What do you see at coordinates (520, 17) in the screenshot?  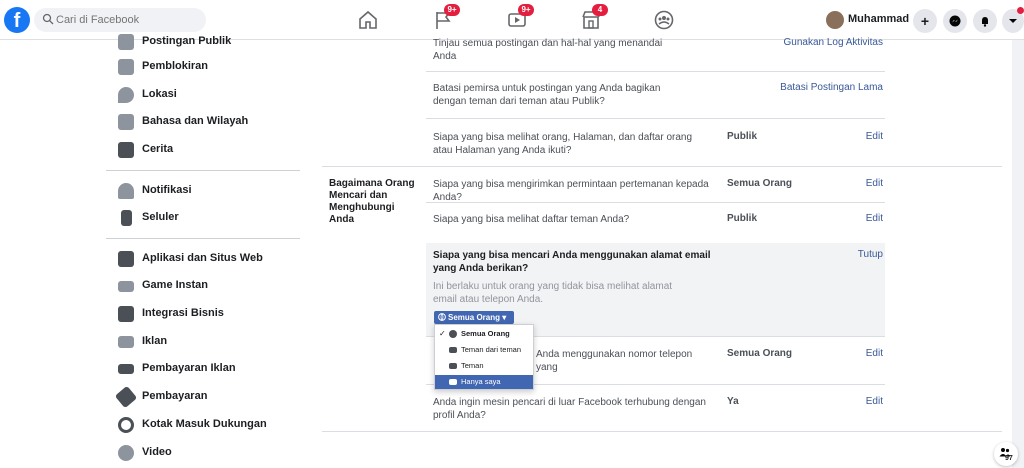 I see `watch-icon: 9+` at bounding box center [520, 17].